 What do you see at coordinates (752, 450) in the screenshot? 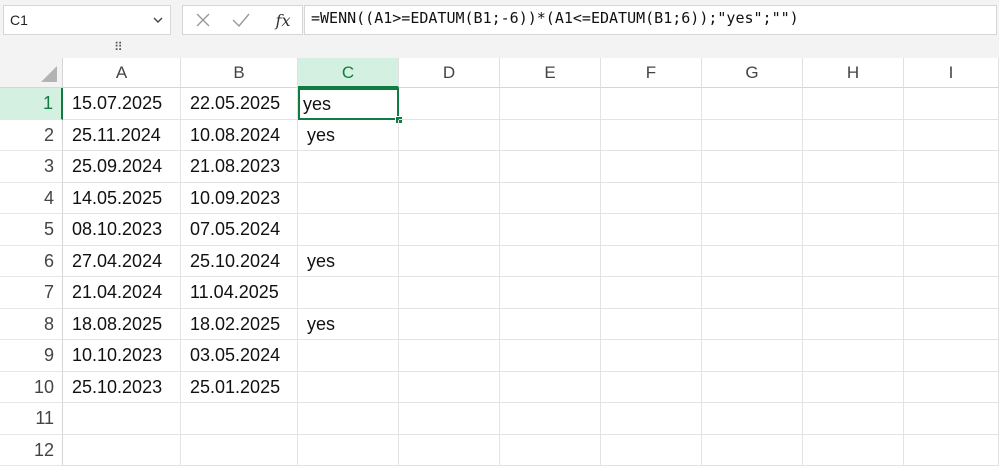
I see `cell-g12` at bounding box center [752, 450].